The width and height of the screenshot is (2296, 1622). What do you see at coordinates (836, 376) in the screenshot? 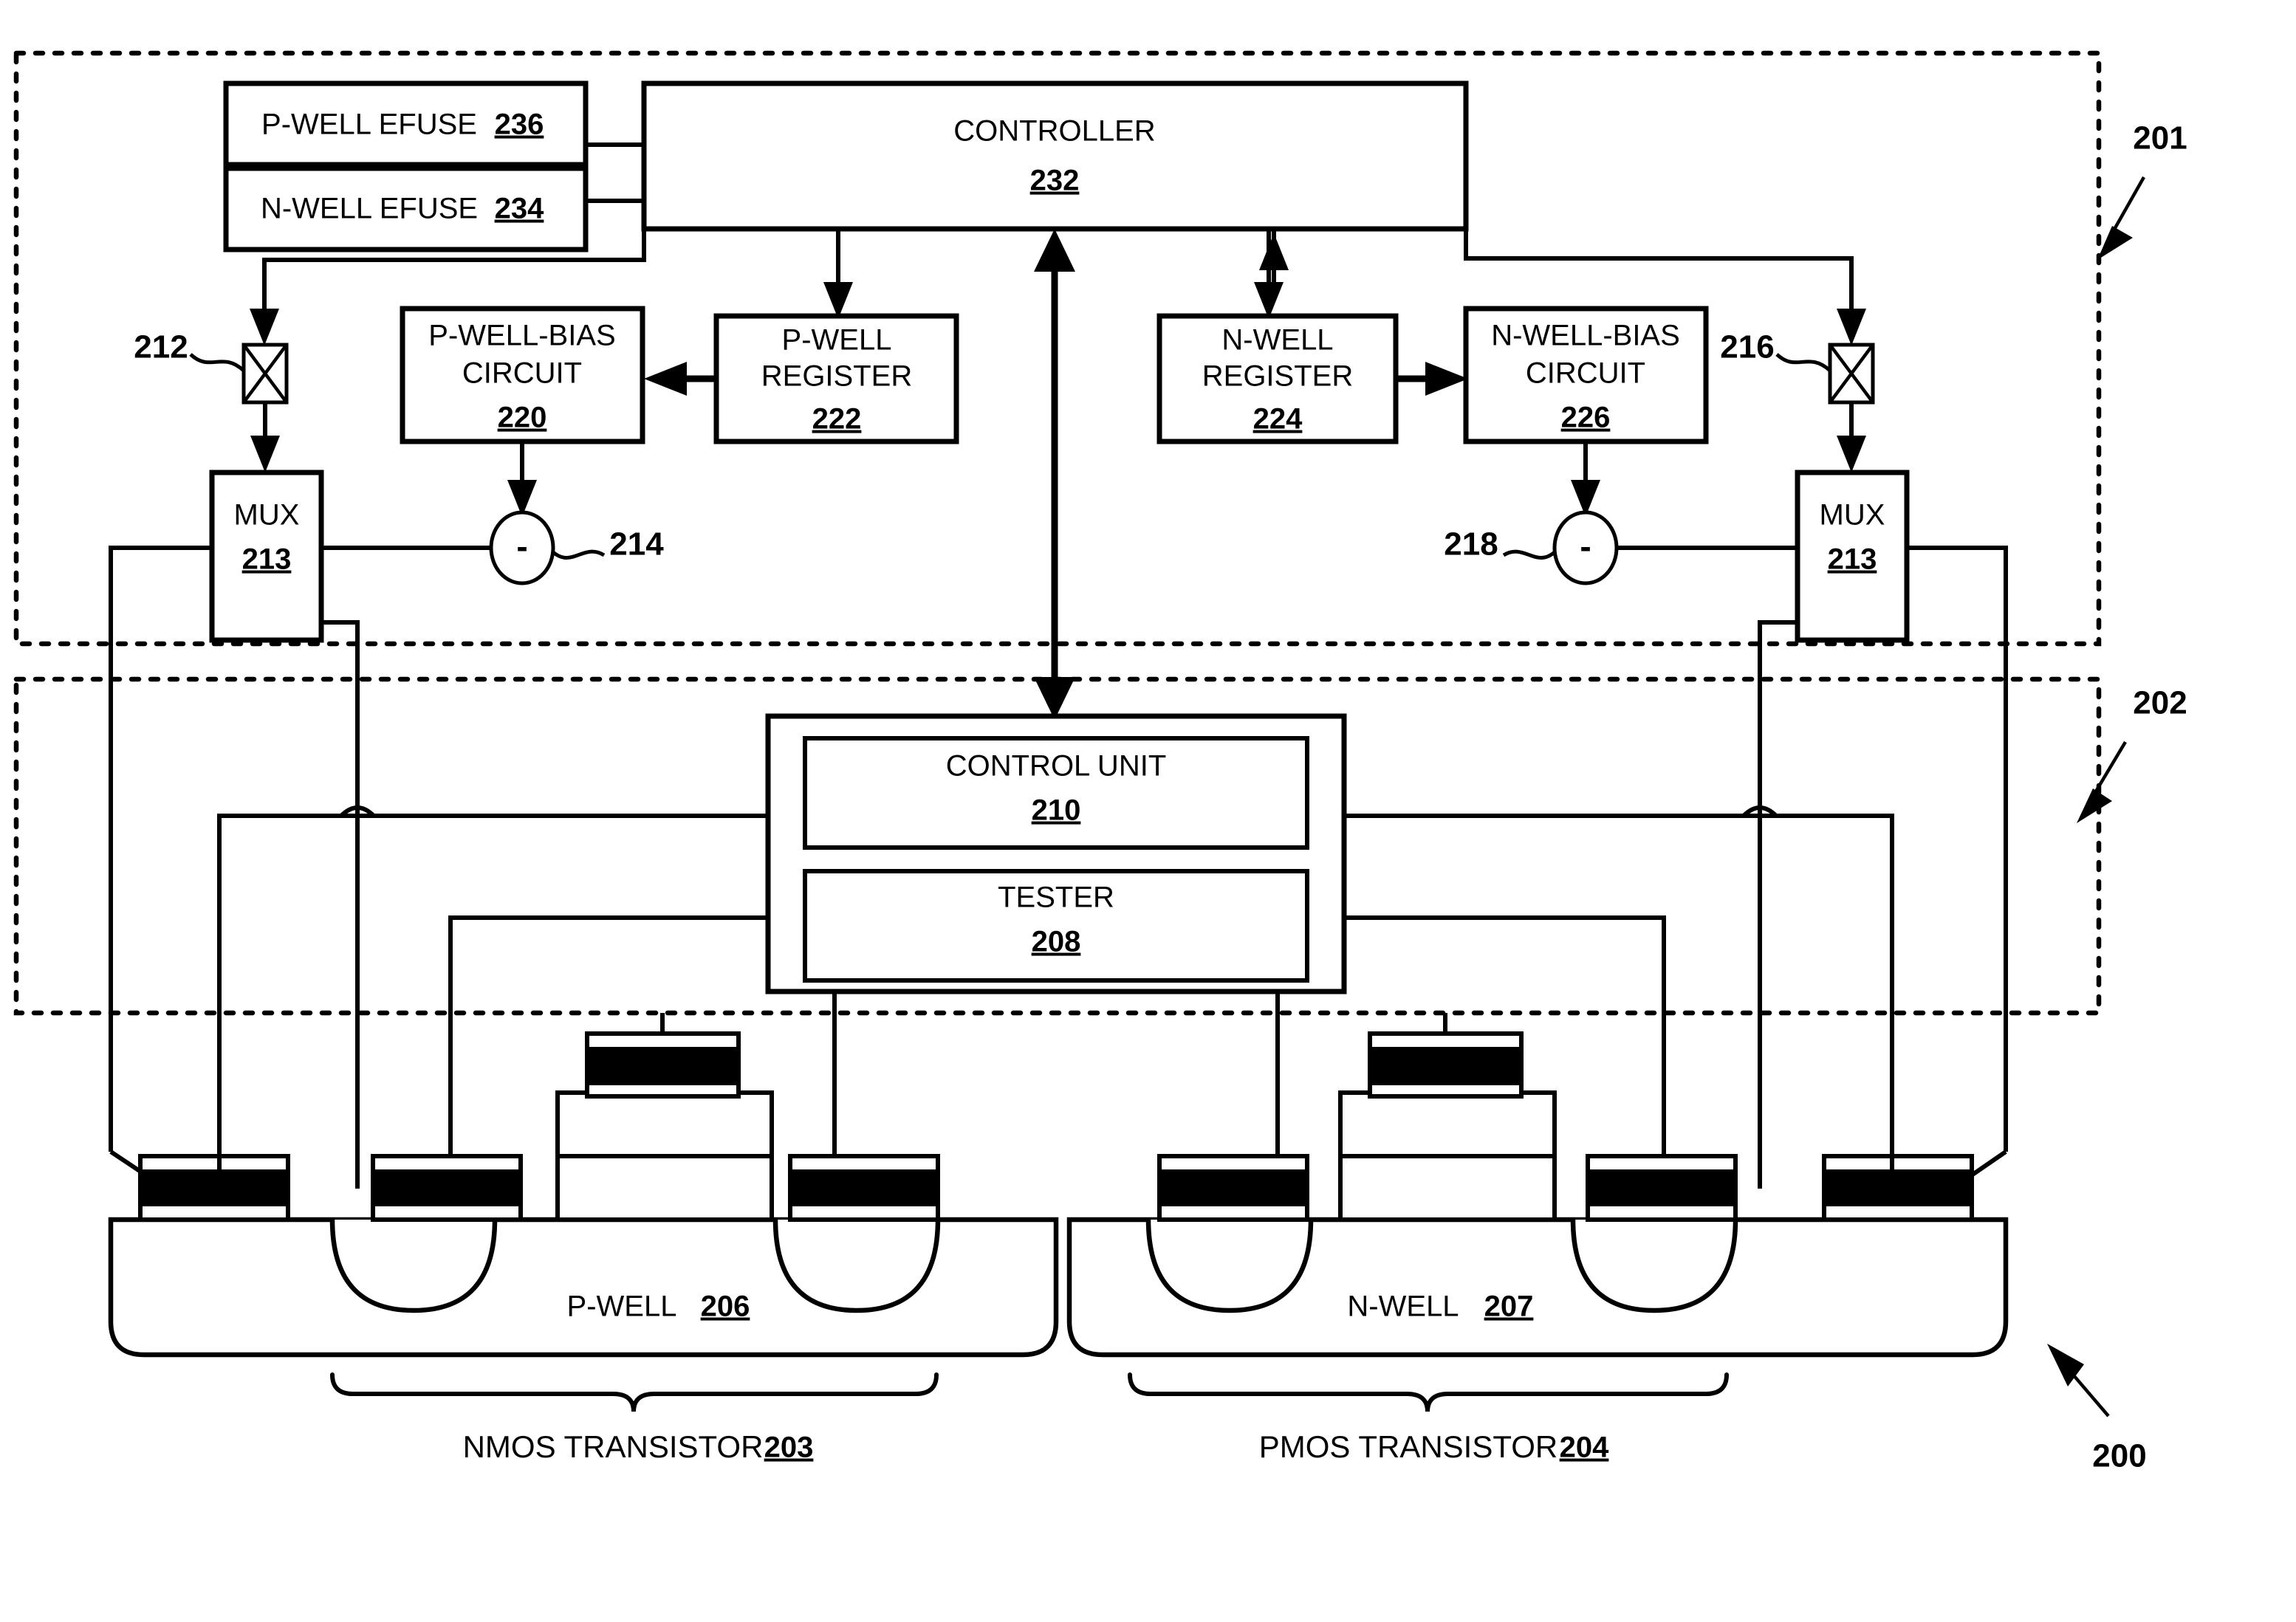
I see `p-well-register-label-2: REGISTER` at bounding box center [836, 376].